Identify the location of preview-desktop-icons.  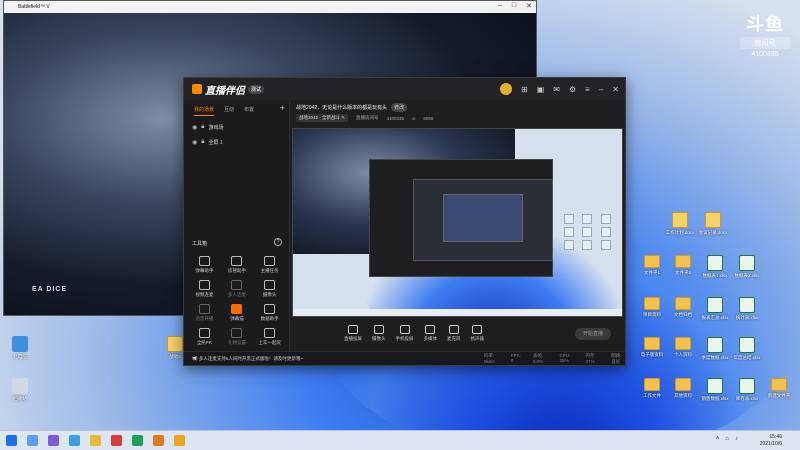
(590, 232).